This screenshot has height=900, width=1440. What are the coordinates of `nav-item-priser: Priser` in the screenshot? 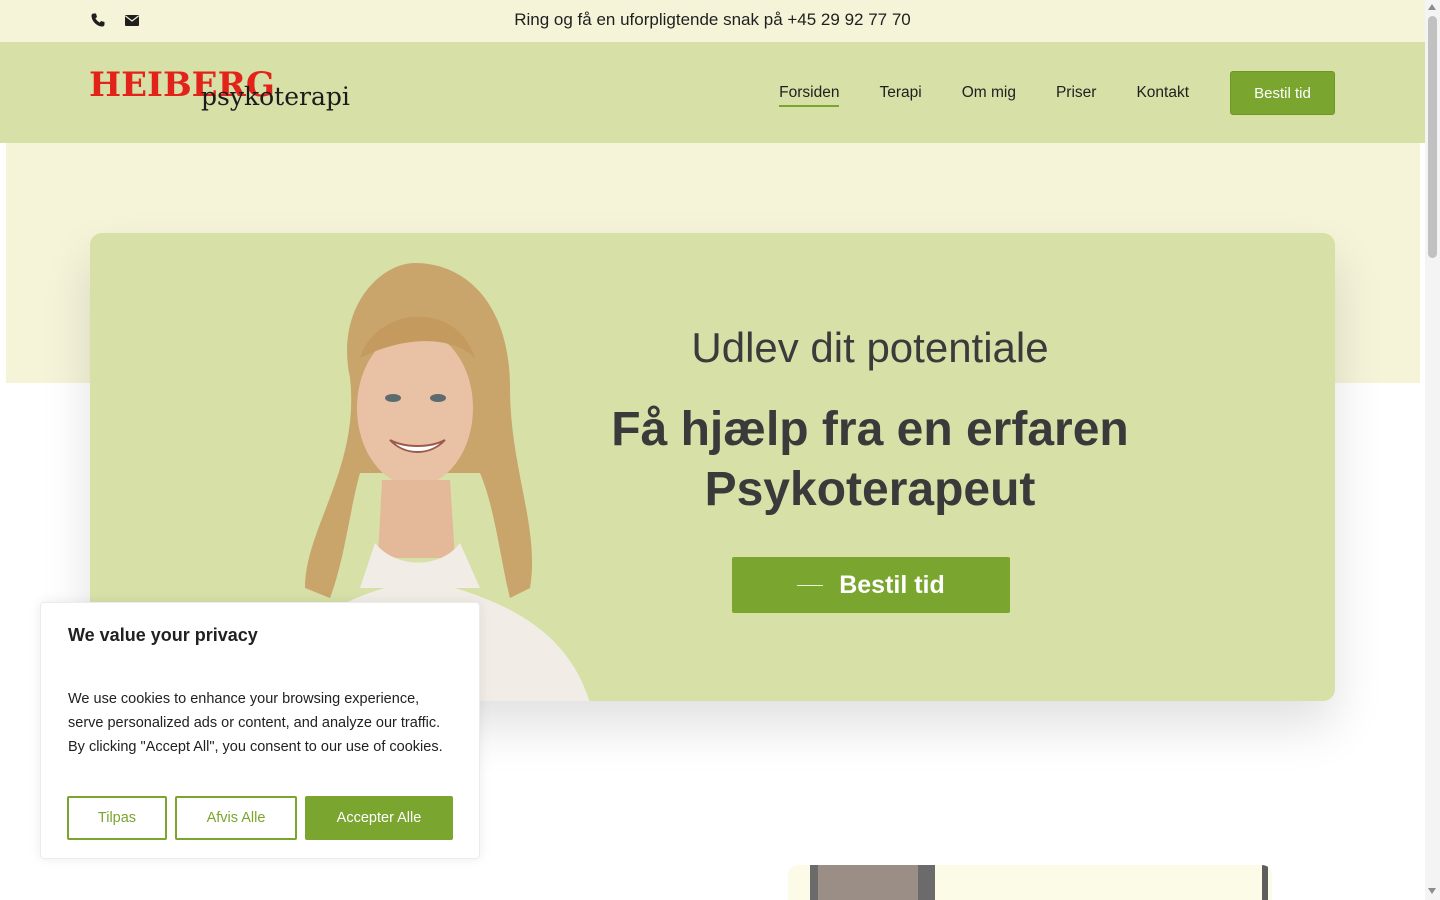 It's located at (1076, 95).